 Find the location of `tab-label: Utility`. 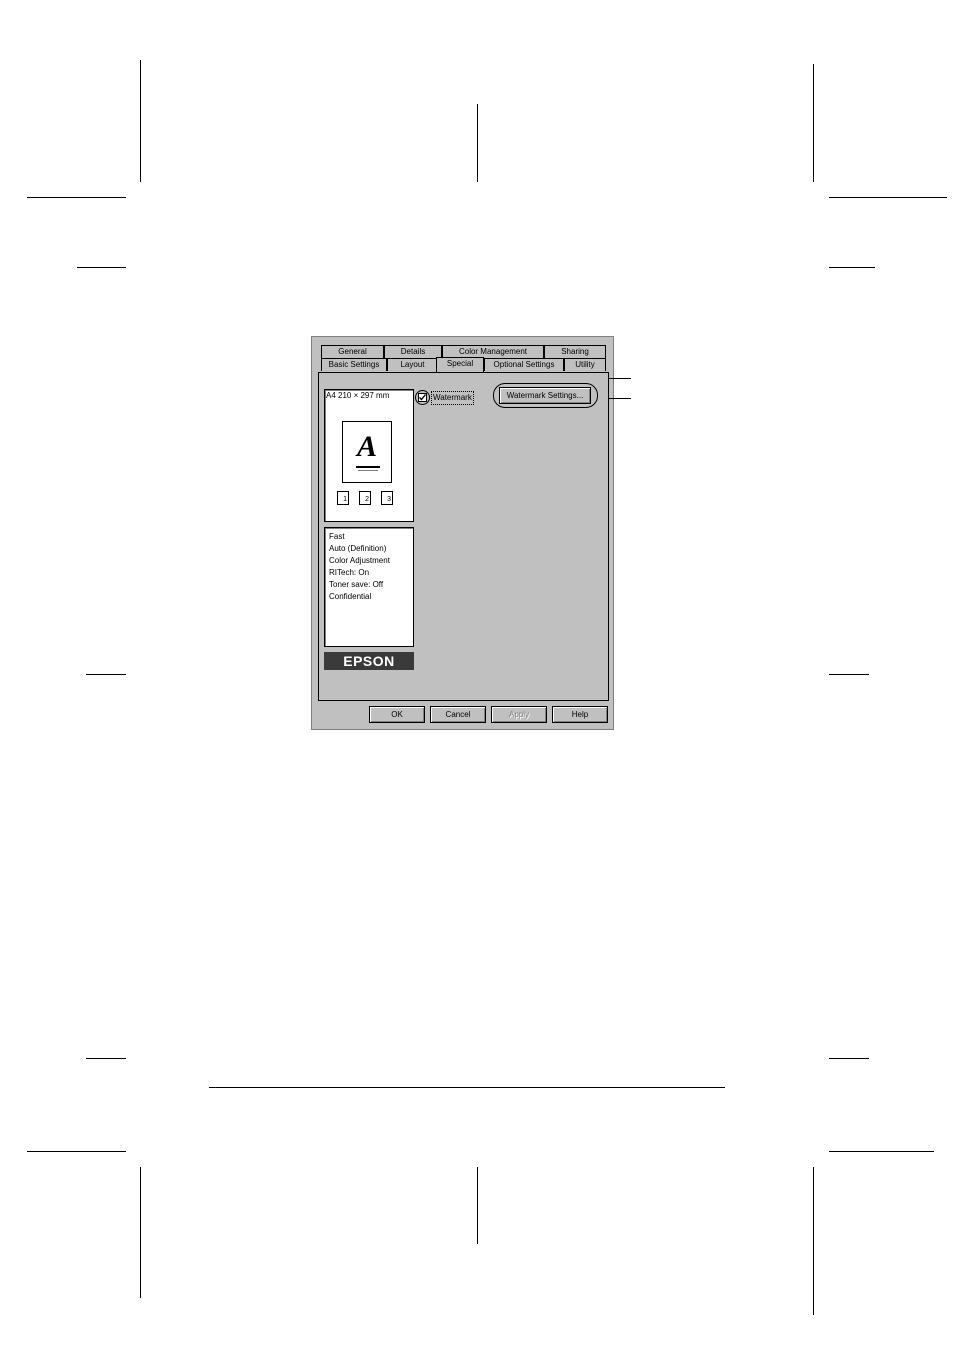

tab-label: Utility is located at coordinates (585, 364).